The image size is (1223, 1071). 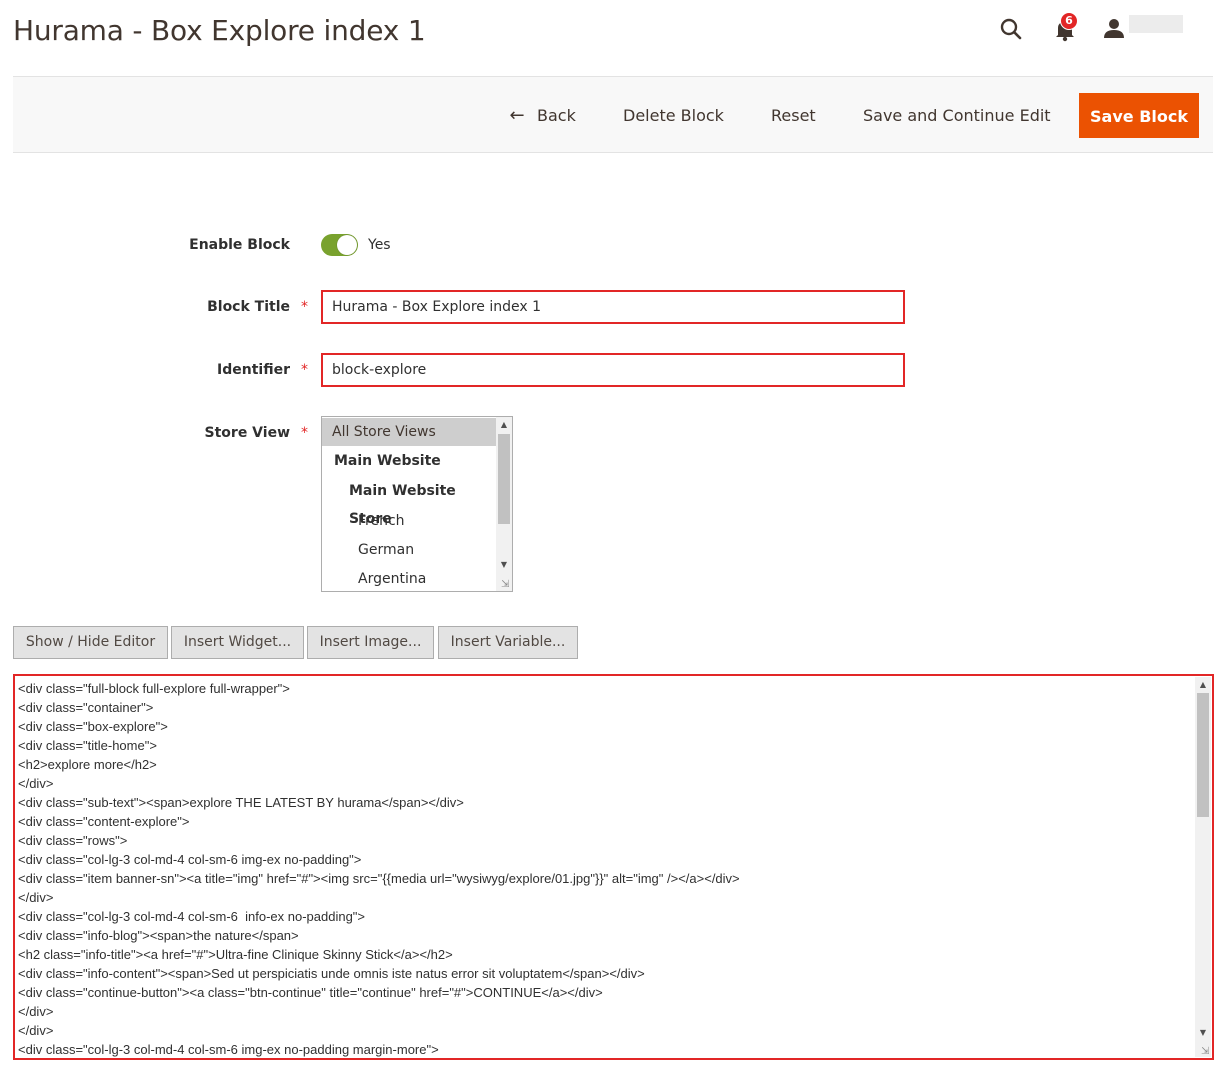 I want to click on show-hide-editor-button: Show / Hide Editor, so click(x=90, y=642).